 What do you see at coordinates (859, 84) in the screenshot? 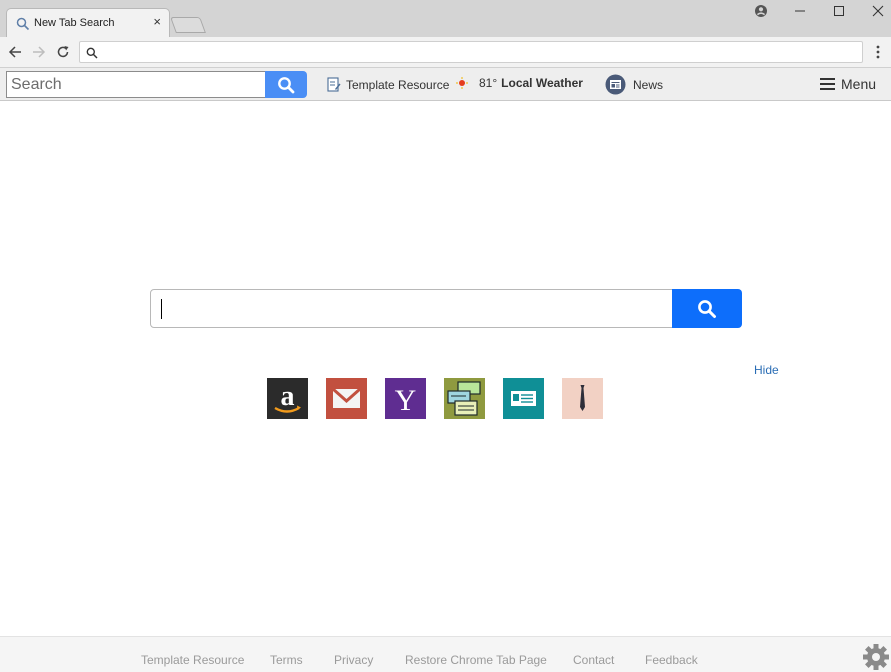
I see `menu-label: Menu` at bounding box center [859, 84].